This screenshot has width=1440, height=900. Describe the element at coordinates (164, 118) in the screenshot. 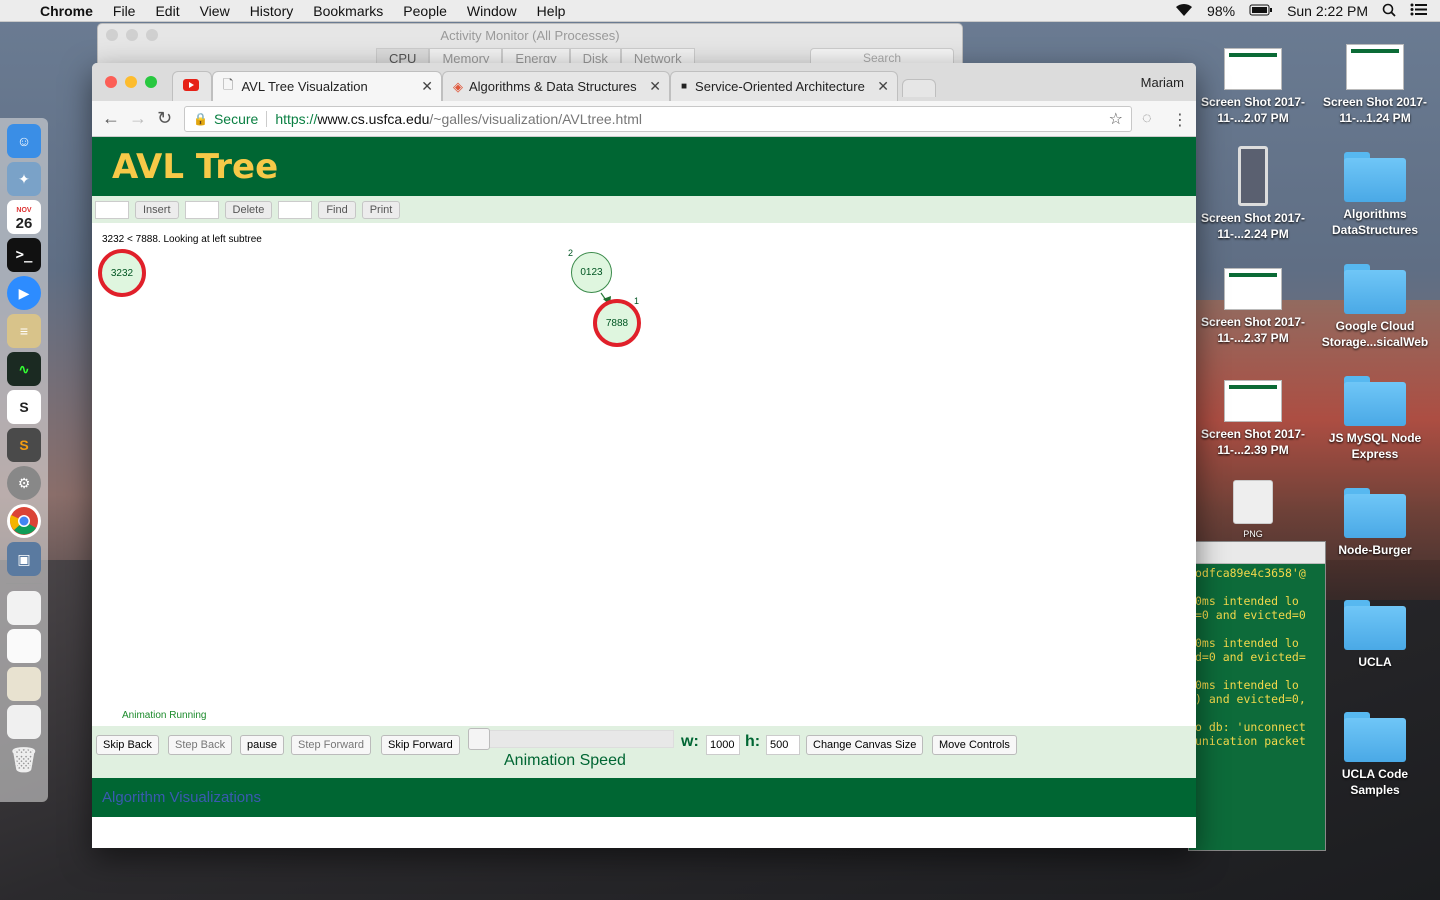

I see `reload-icon: ↻` at that location.